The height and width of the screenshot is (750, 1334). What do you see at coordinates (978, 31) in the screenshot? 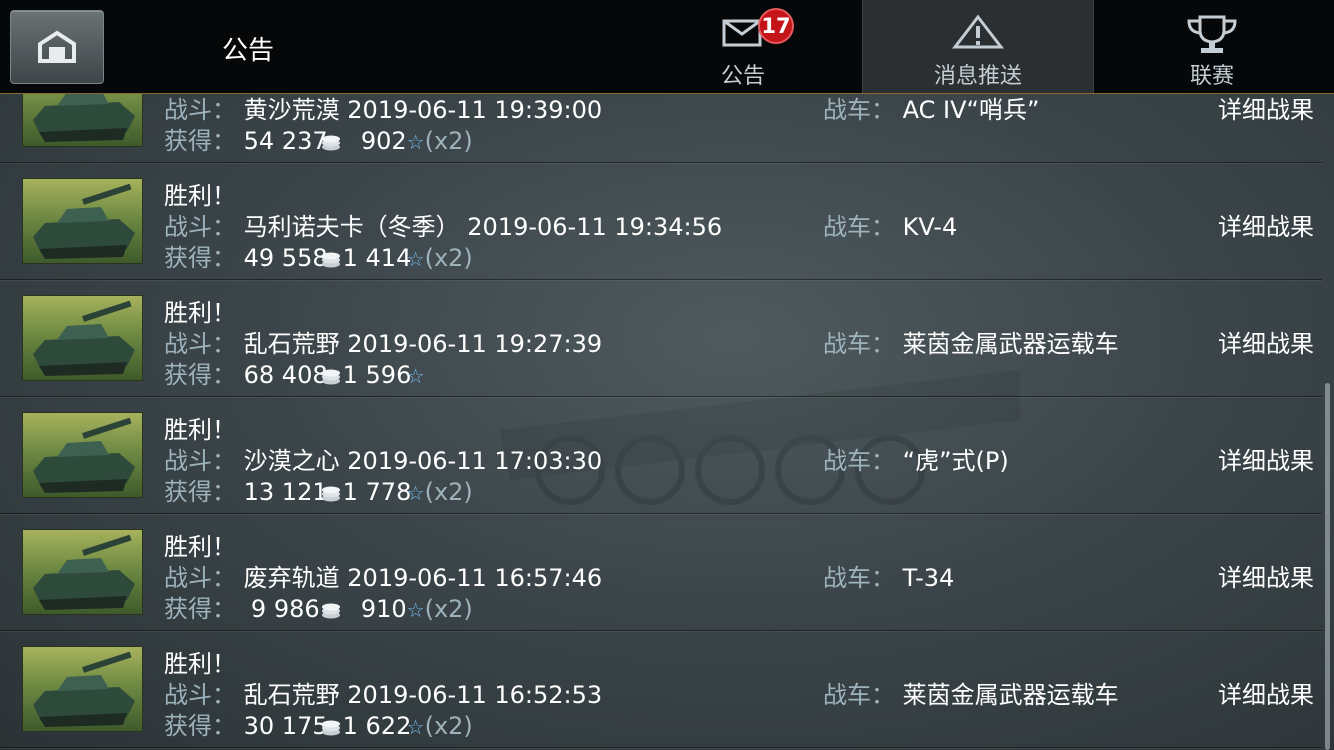
I see `warning-triangle-icon` at bounding box center [978, 31].